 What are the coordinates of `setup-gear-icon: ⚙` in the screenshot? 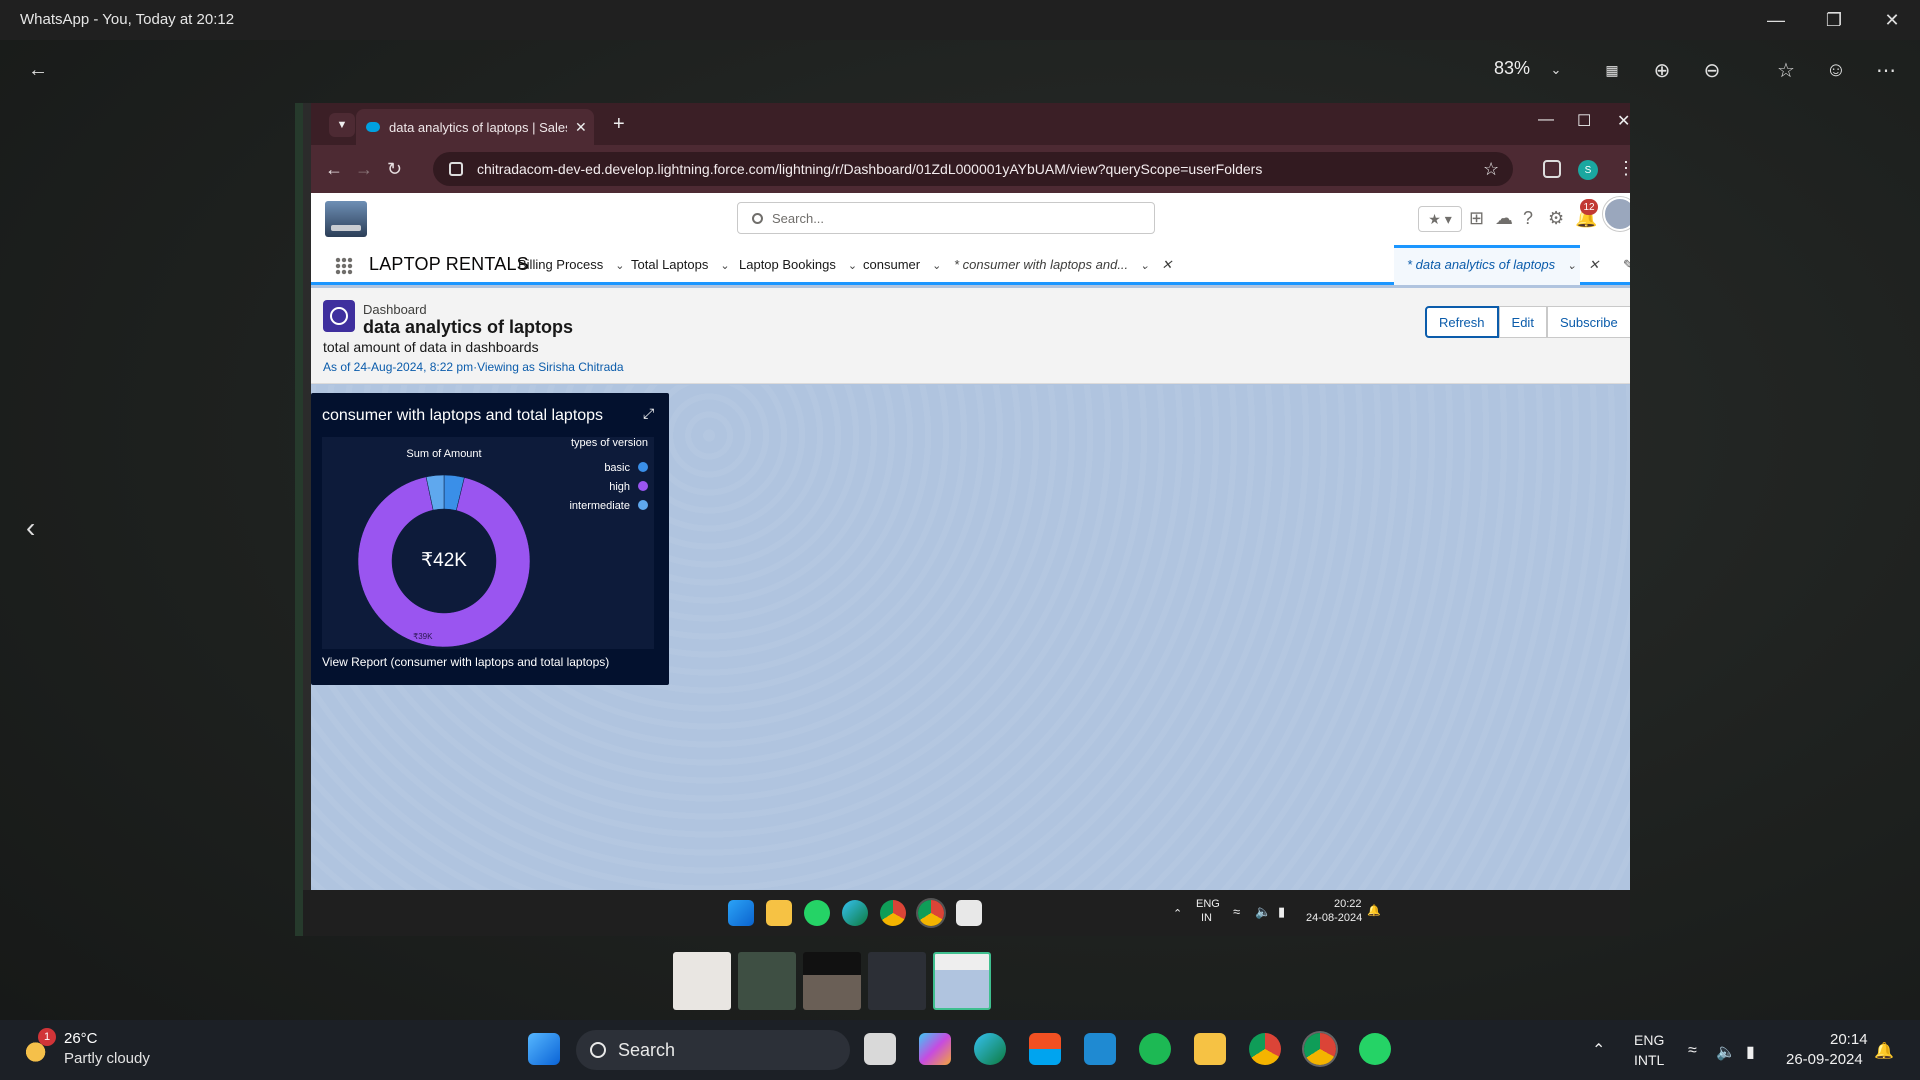 It's located at (1556, 218).